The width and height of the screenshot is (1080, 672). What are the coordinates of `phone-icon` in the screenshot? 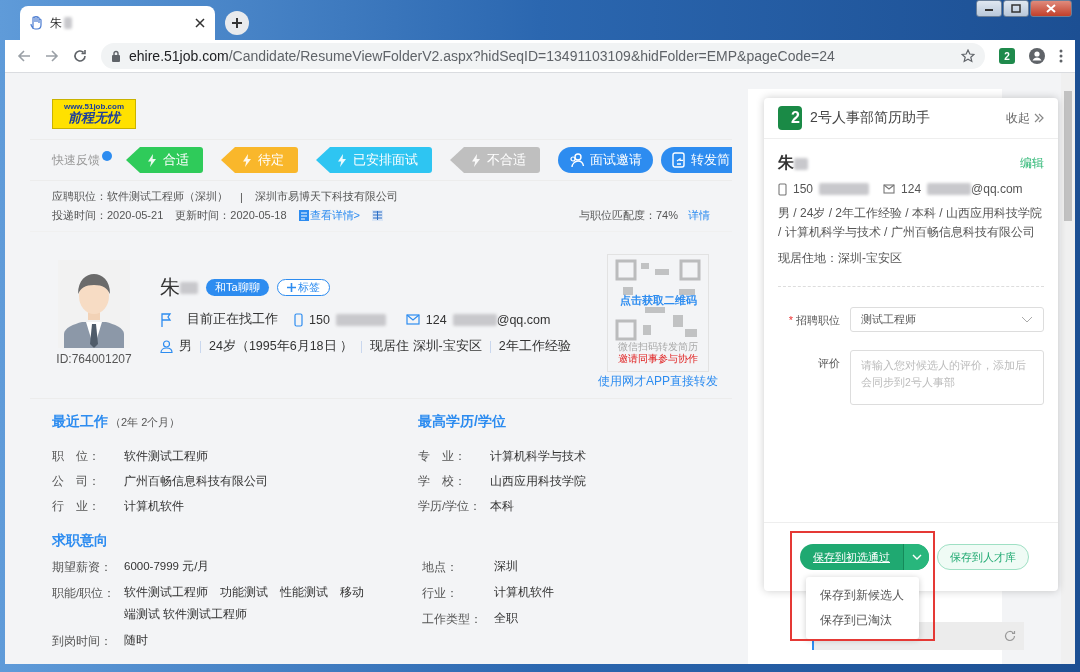 It's located at (782, 189).